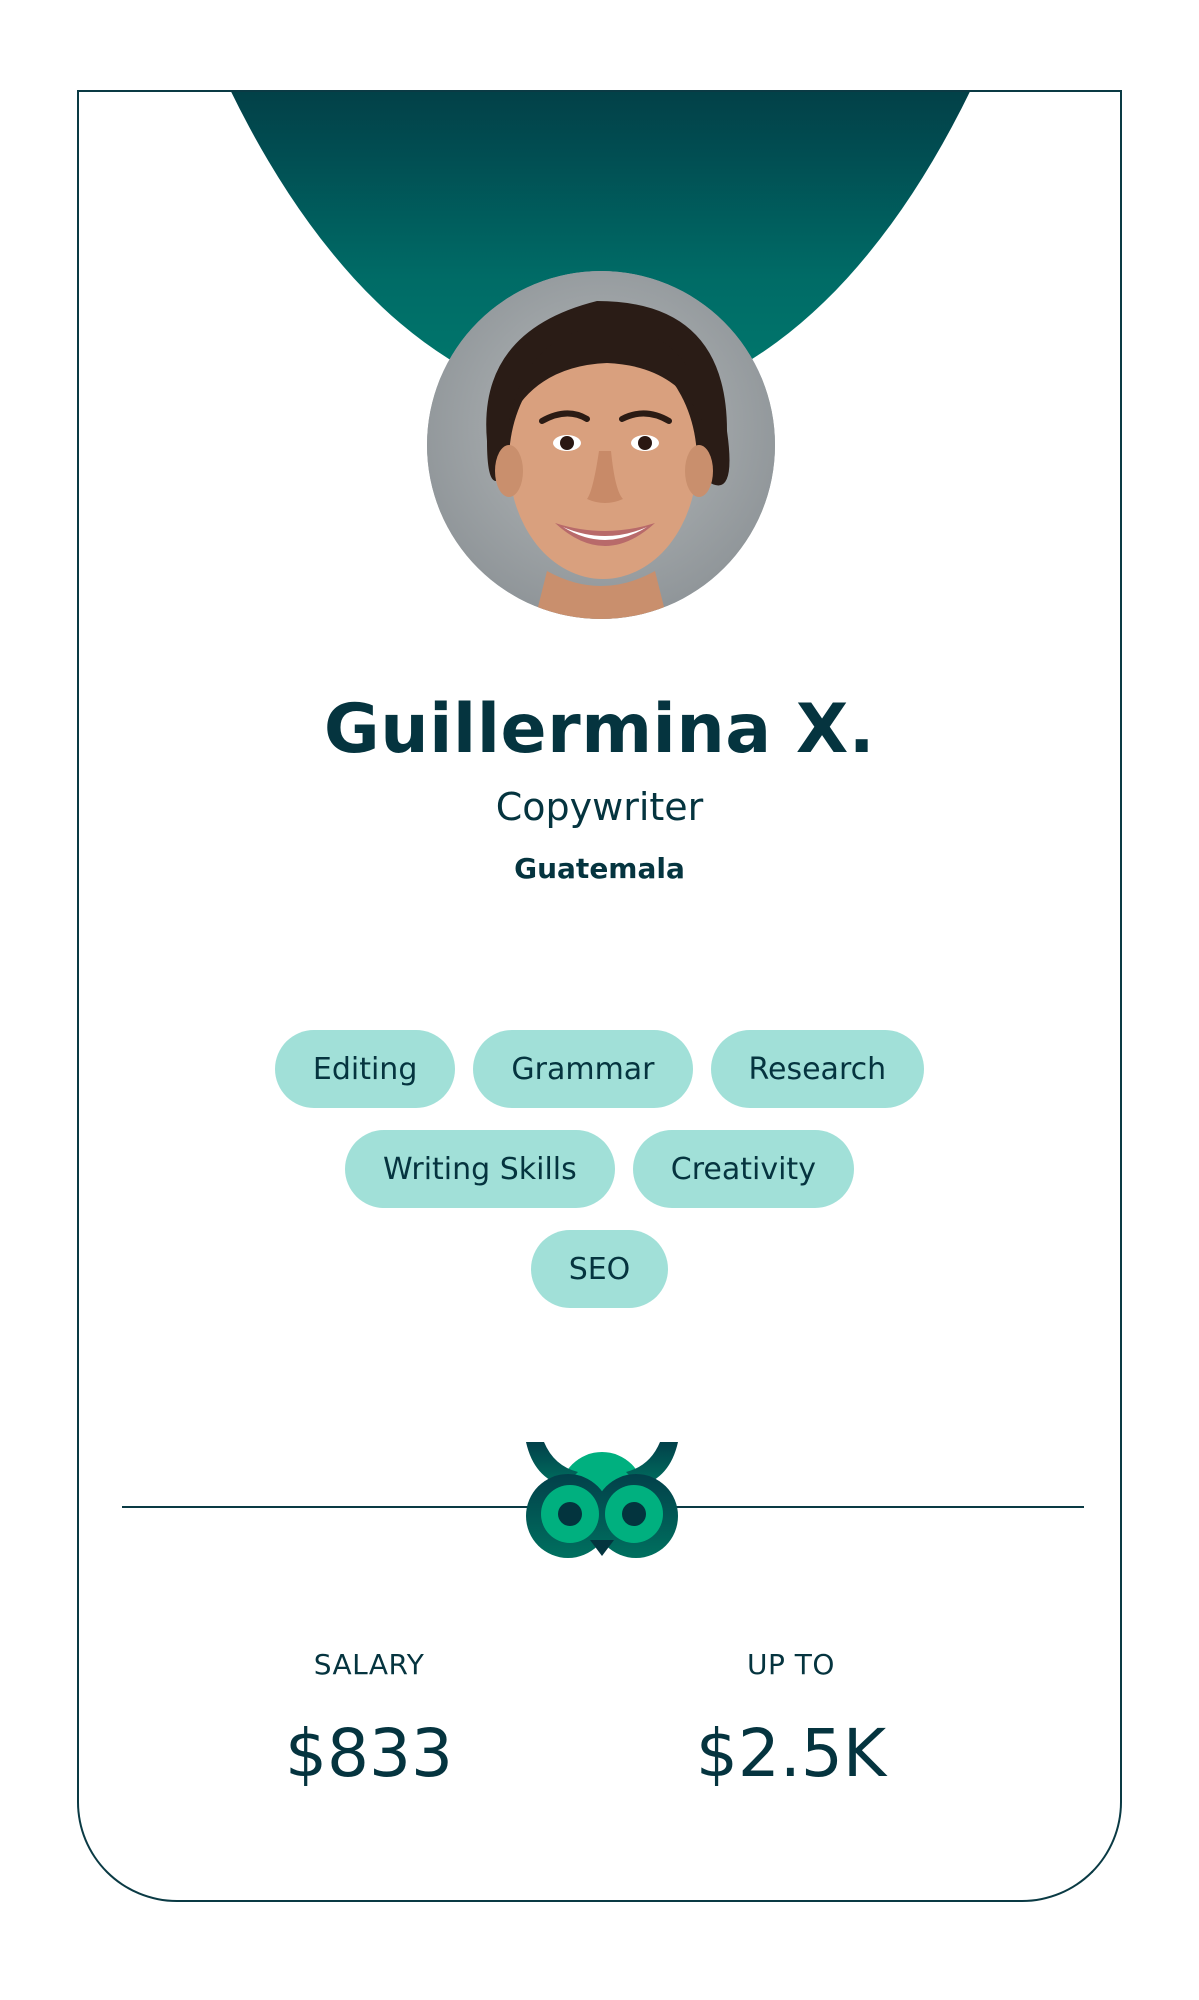  I want to click on salary-stat: SALARY $833, so click(369, 1720).